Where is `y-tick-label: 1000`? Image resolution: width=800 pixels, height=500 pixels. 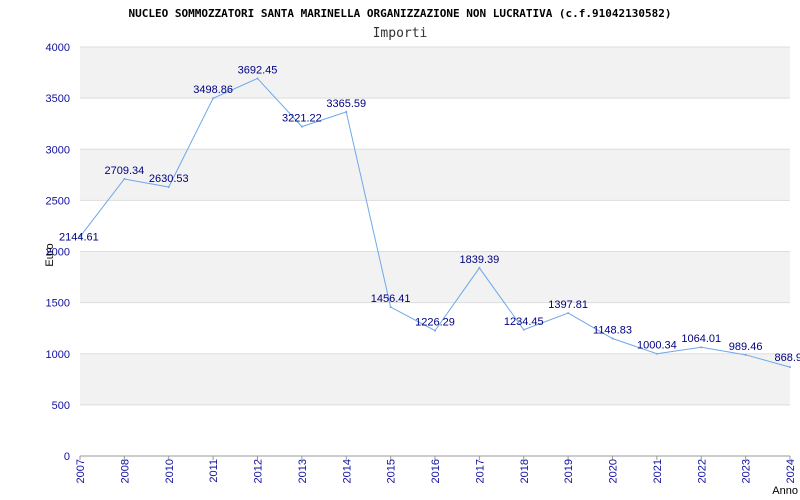
y-tick-label: 1000 is located at coordinates (58, 355).